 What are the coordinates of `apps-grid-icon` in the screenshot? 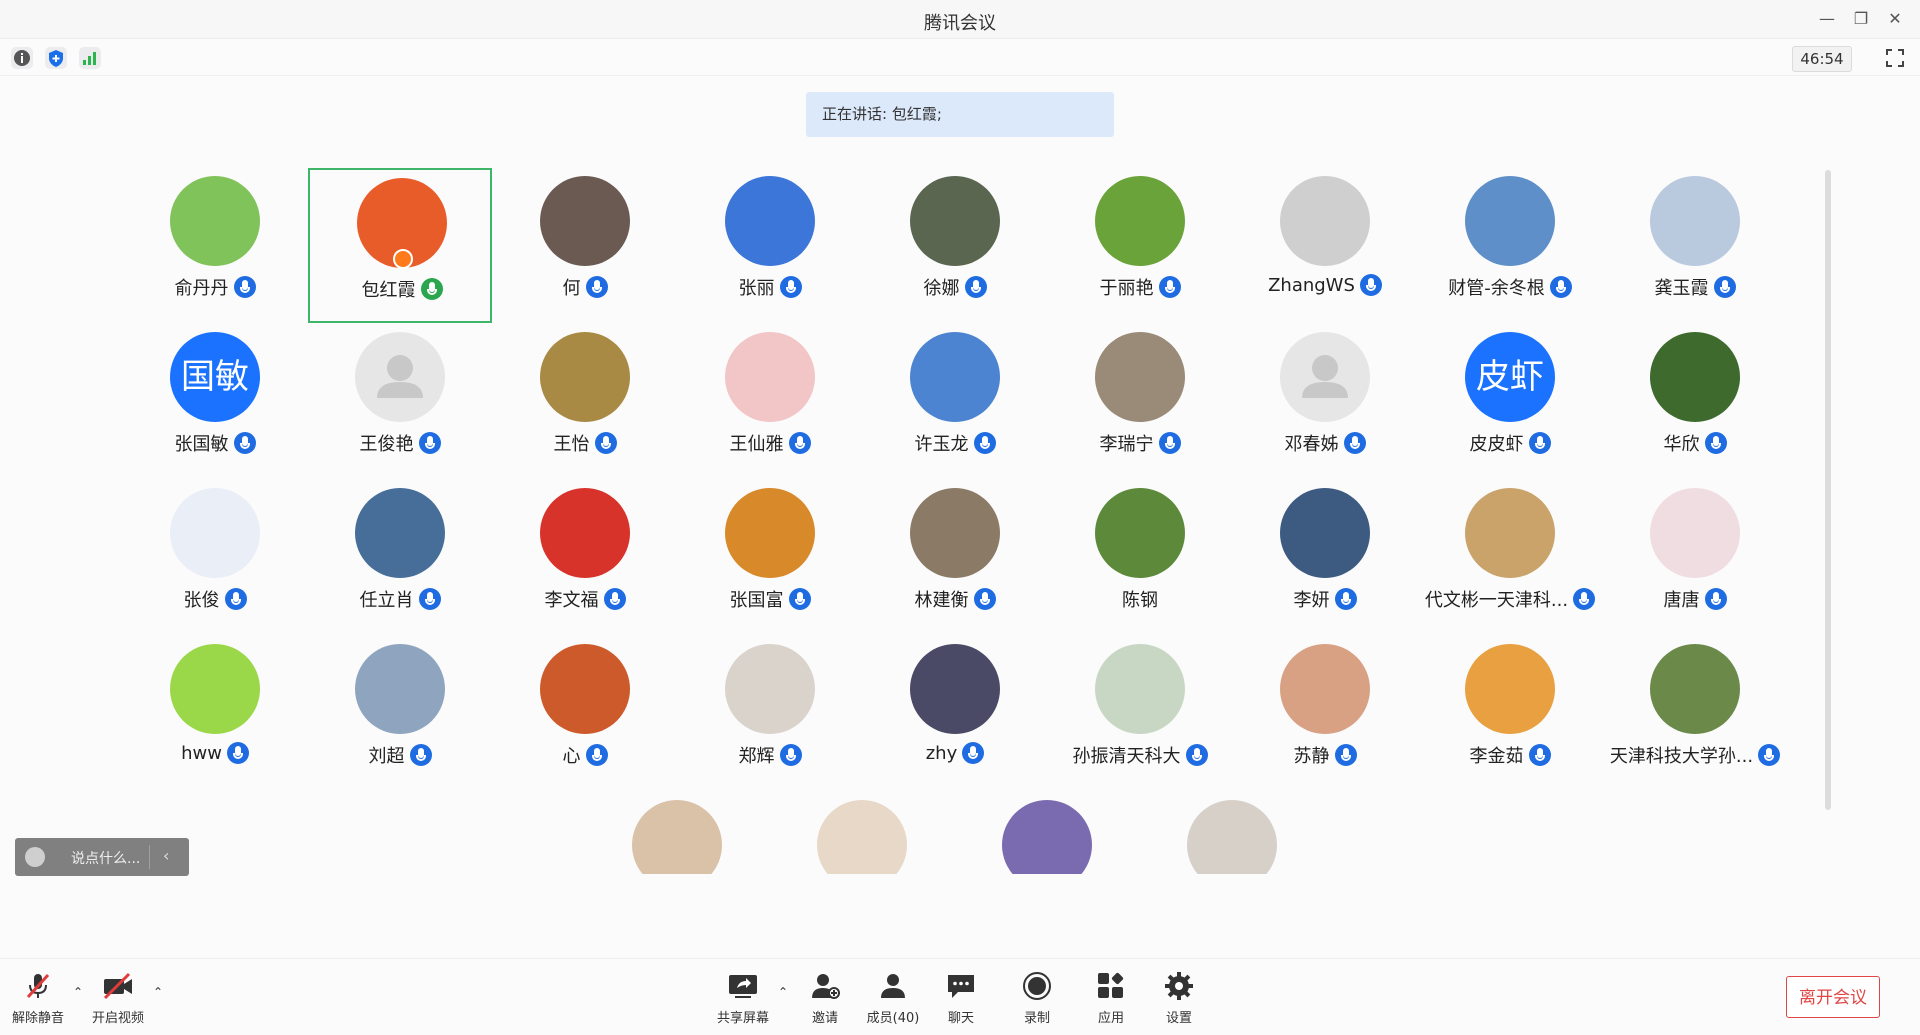 It's located at (1111, 985).